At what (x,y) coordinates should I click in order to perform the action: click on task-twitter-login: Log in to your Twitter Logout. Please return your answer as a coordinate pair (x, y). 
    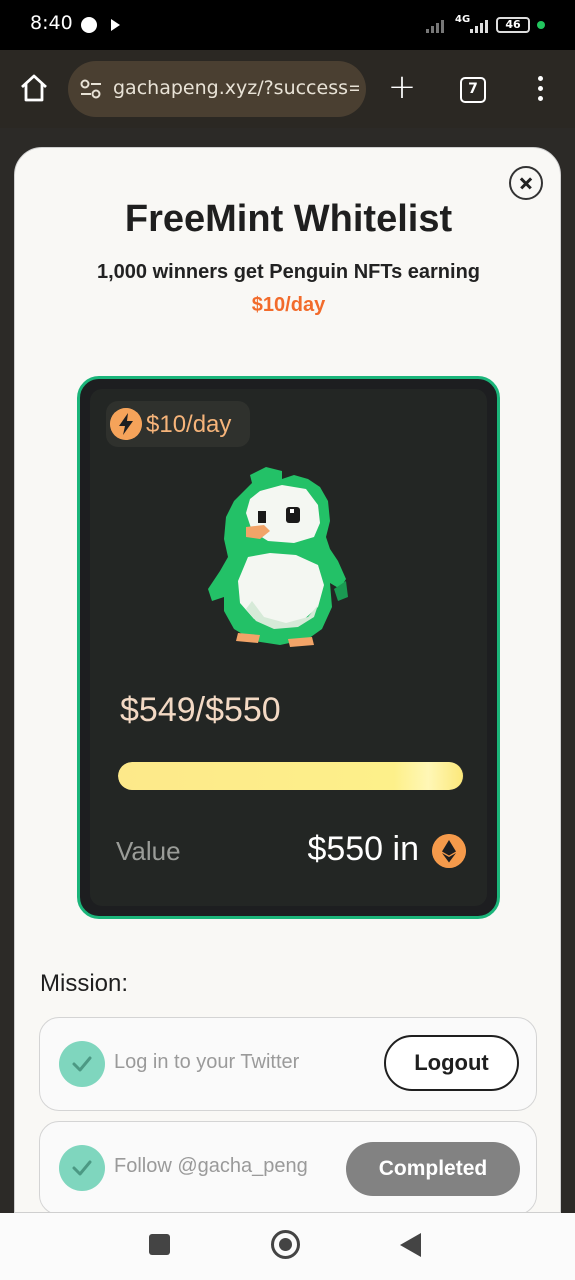
    Looking at the image, I should click on (288, 1064).